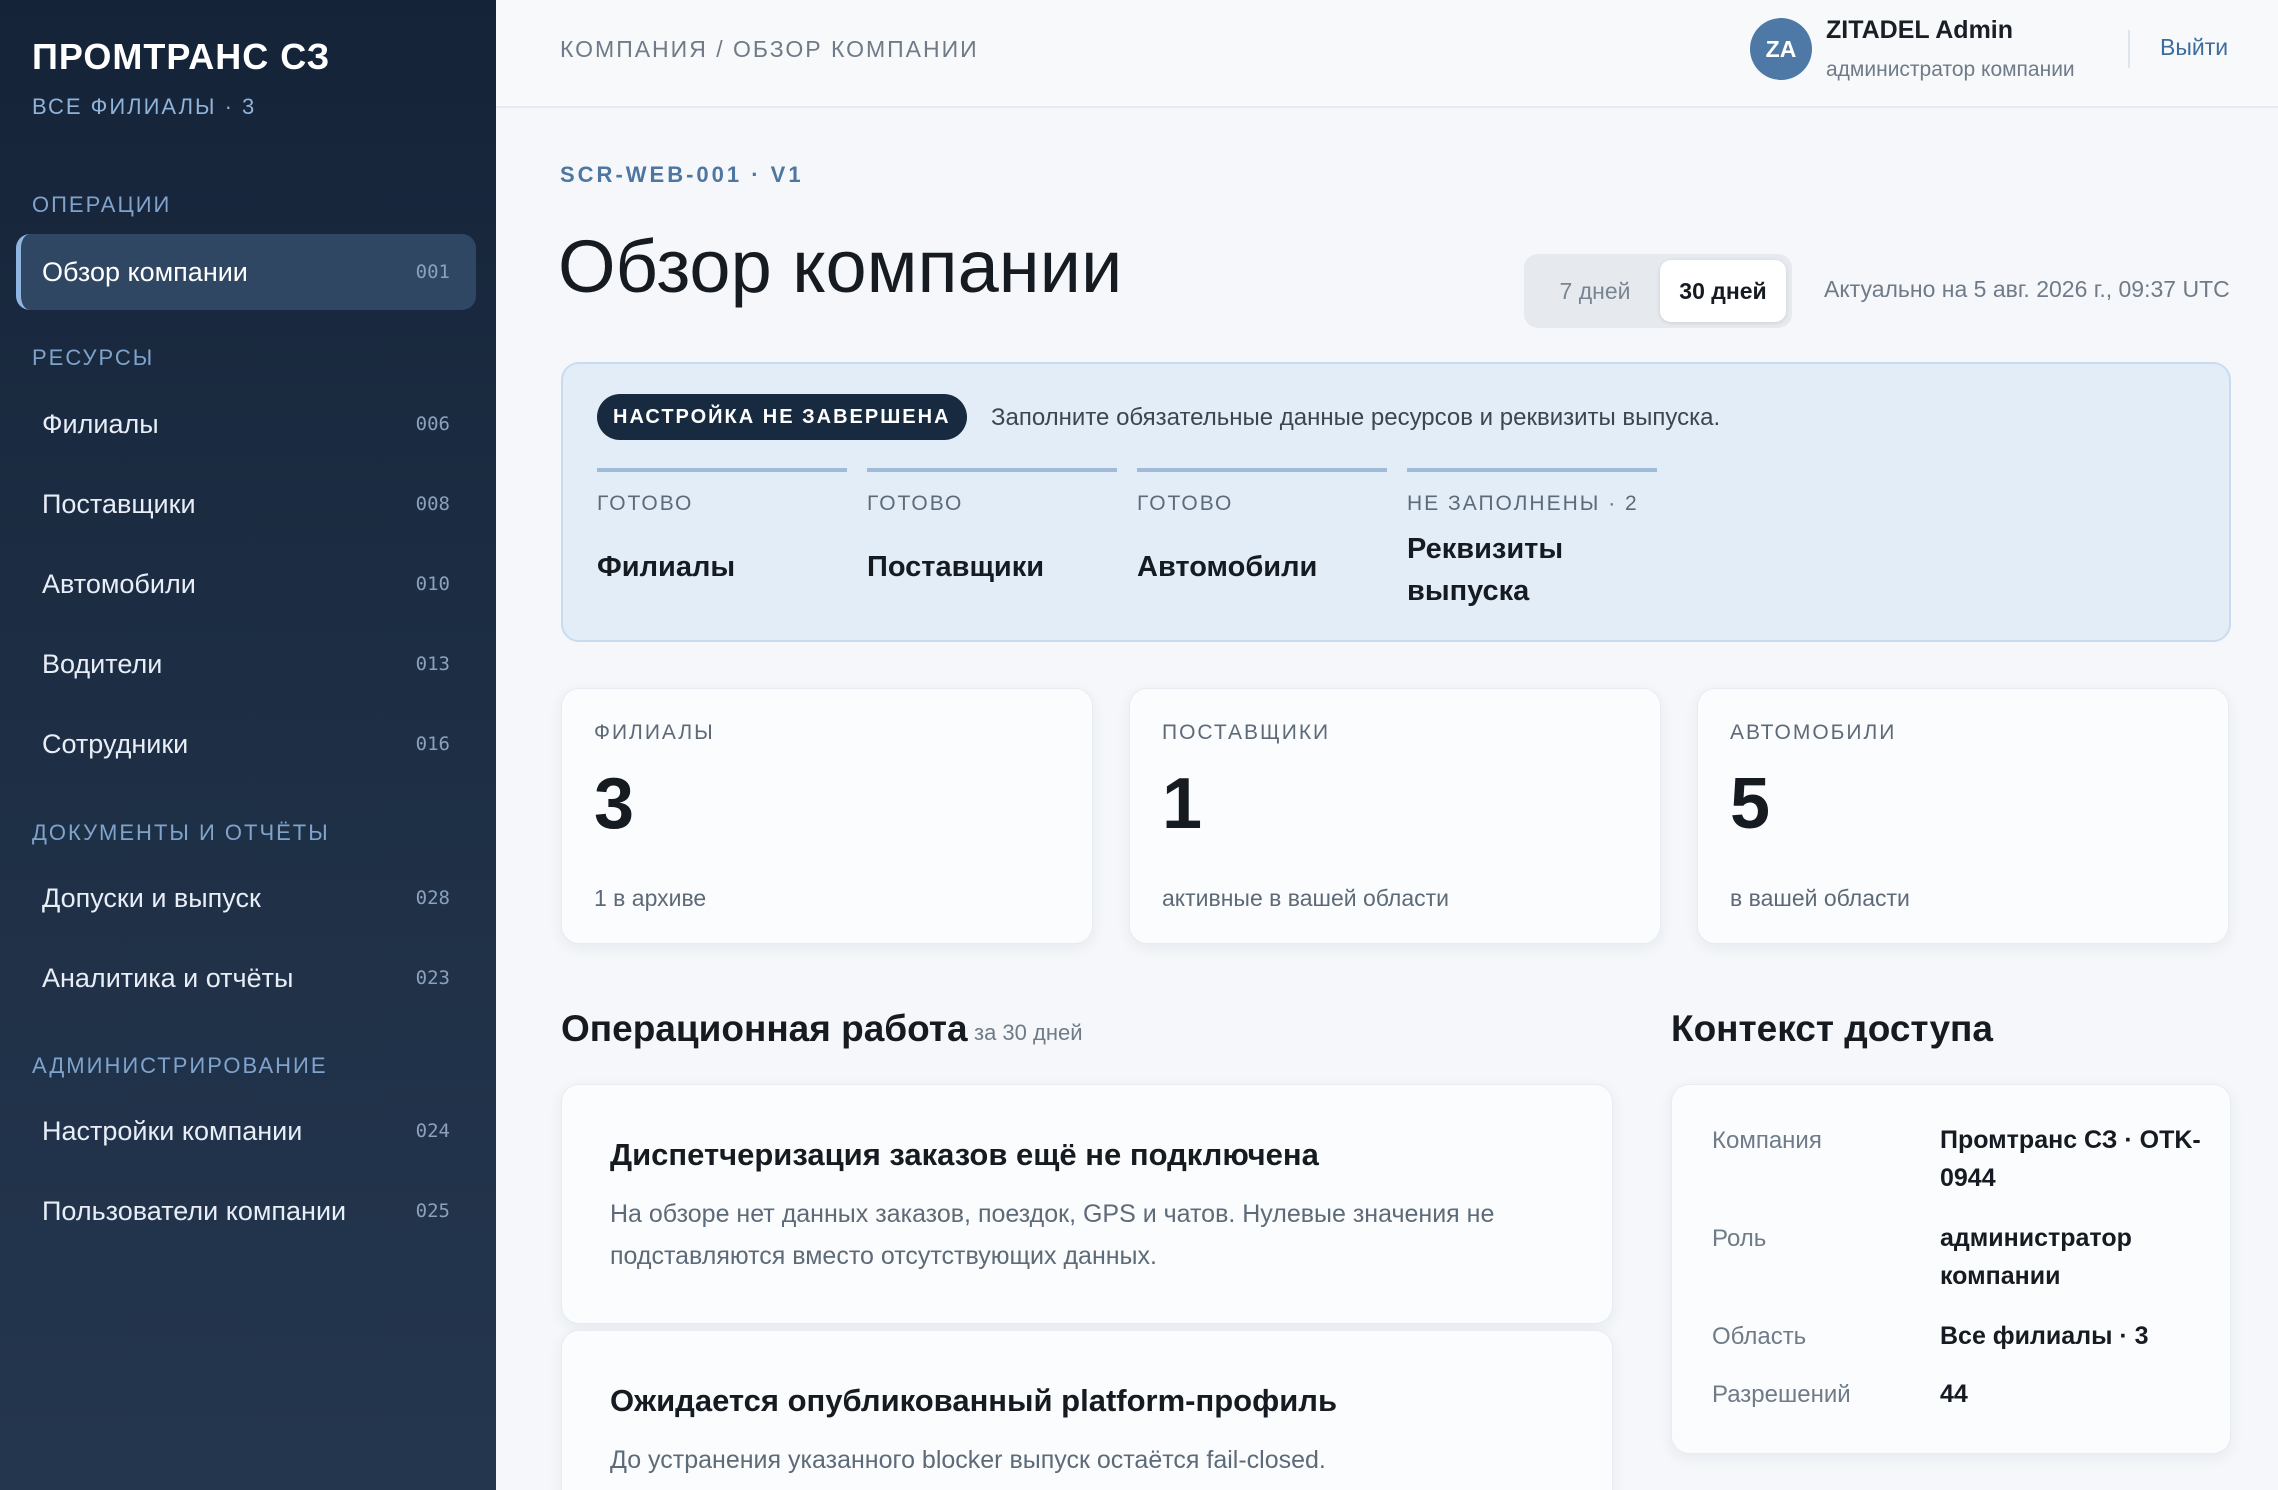 This screenshot has height=1490, width=2278. I want to click on stat-card-suppliers: ПОСТАВЩИКИ 1 активные в вашей области, so click(1395, 816).